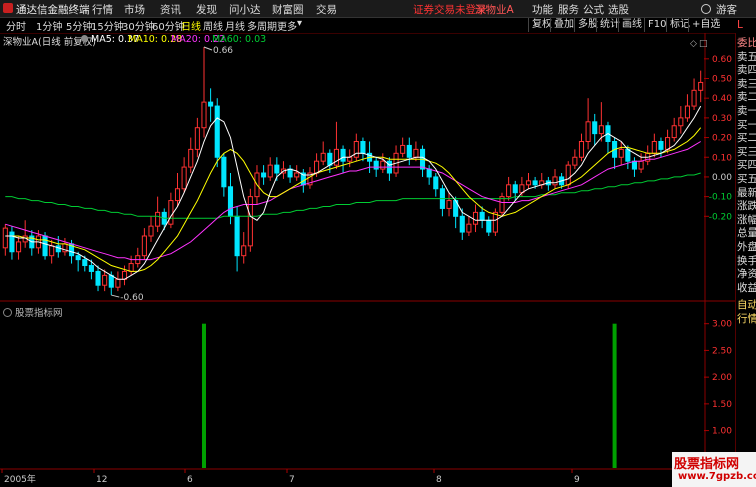 This screenshot has width=756, height=487. Describe the element at coordinates (706, 9) in the screenshot. I see `user-icon` at that location.